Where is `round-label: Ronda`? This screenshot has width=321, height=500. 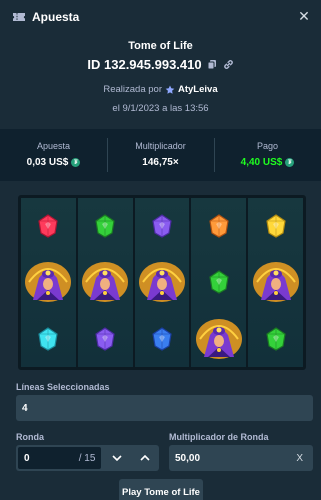 round-label: Ronda is located at coordinates (30, 437).